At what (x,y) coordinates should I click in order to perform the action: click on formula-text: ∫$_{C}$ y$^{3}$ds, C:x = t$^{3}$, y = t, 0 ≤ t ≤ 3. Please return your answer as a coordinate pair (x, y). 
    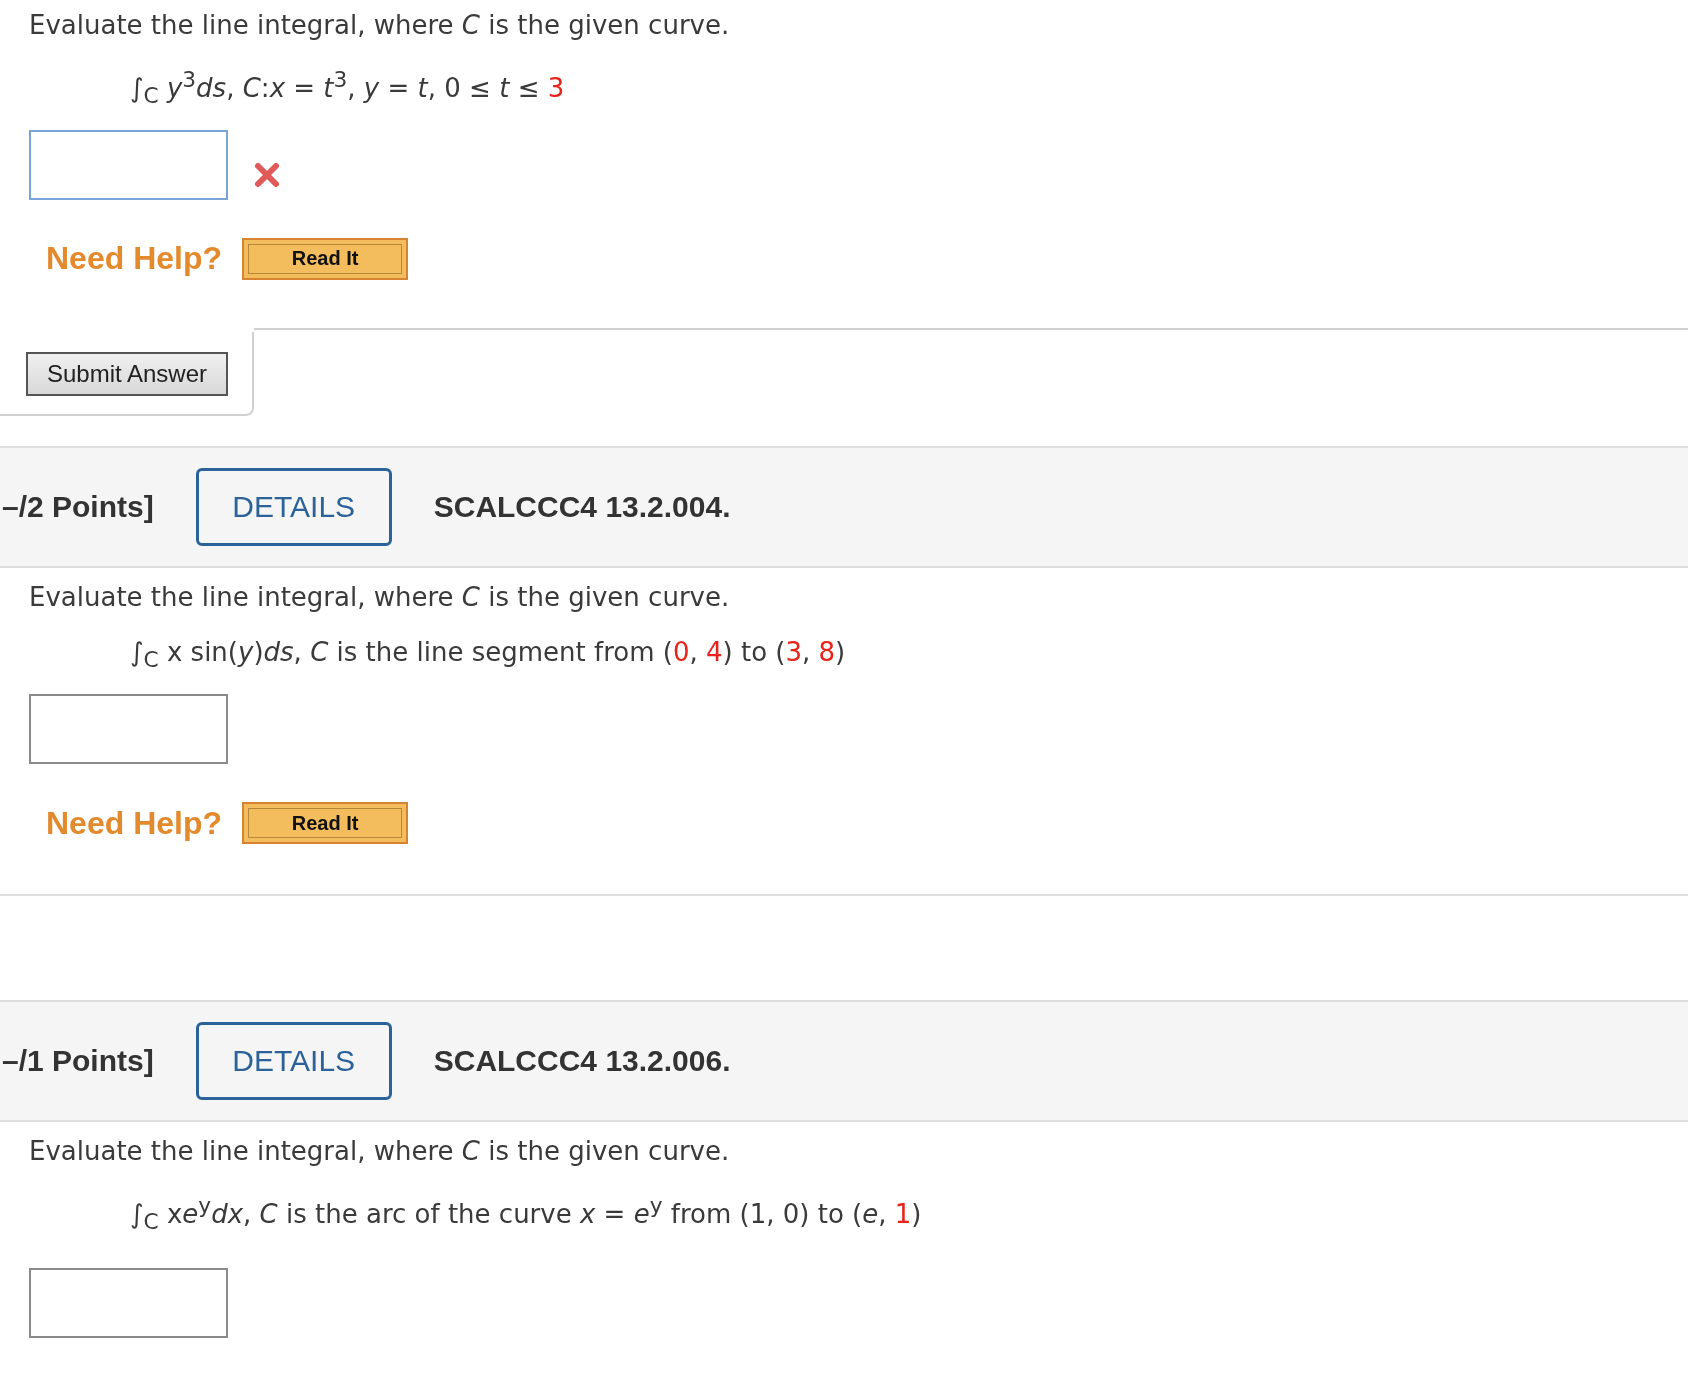
    Looking at the image, I should click on (348, 88).